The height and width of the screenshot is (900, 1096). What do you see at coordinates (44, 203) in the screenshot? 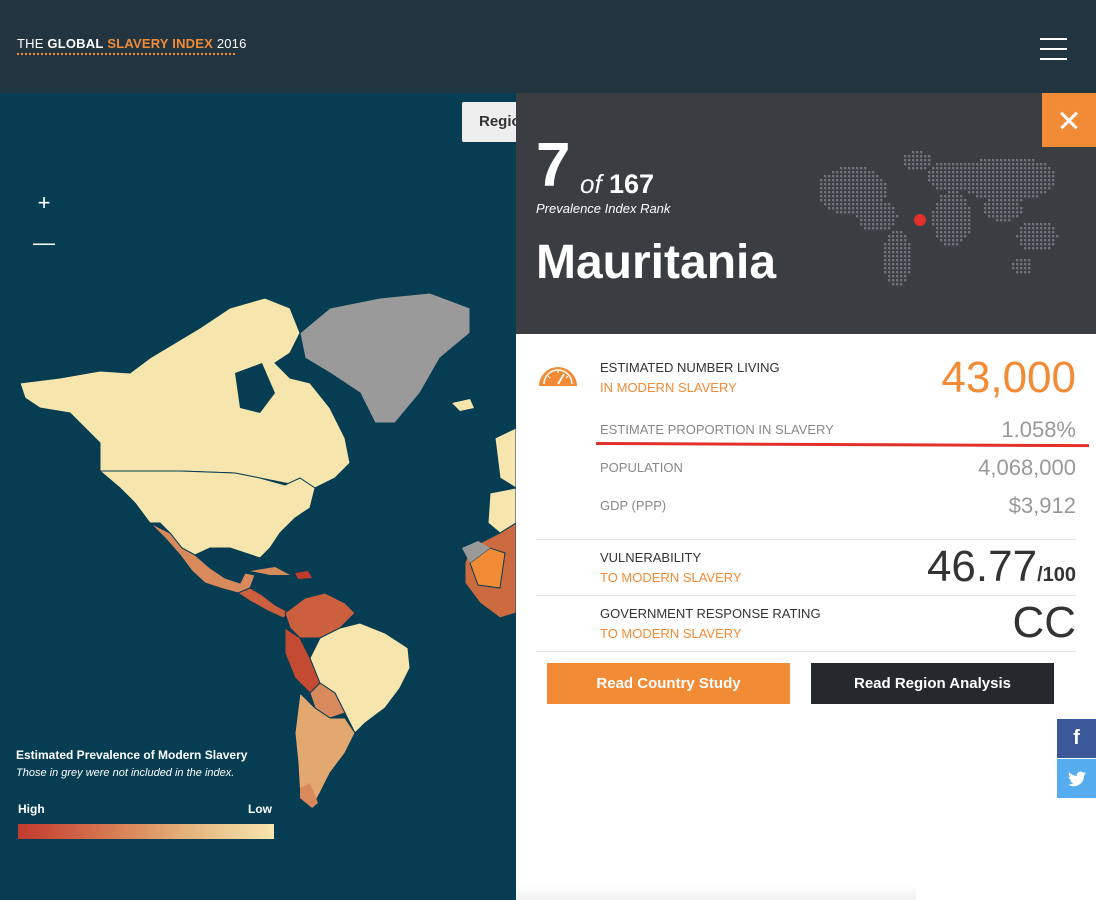
I see `zoom-in-button: +` at bounding box center [44, 203].